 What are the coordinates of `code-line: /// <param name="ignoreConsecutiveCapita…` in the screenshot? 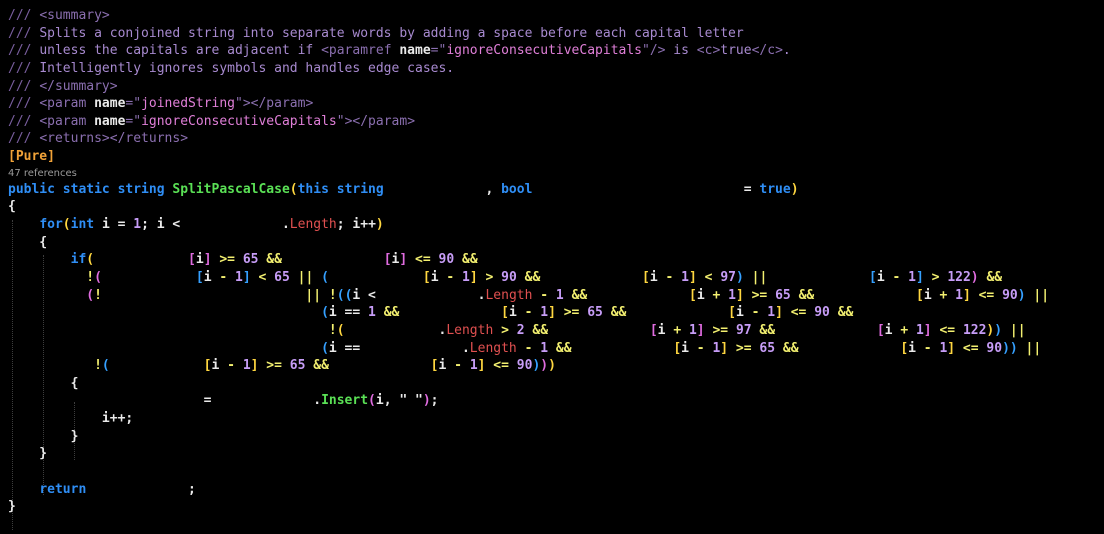 It's located at (552, 122).